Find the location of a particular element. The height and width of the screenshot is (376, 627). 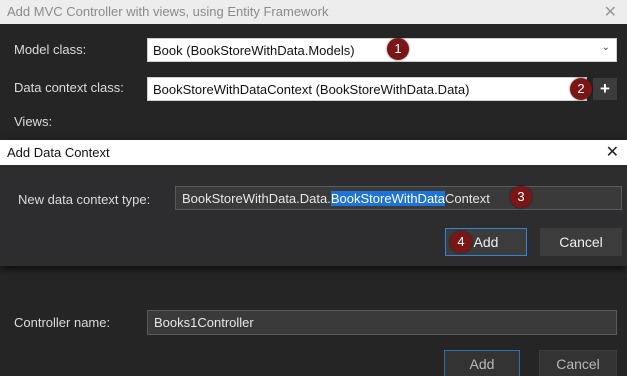

selected-text: BookStoreWithData is located at coordinates (388, 198).